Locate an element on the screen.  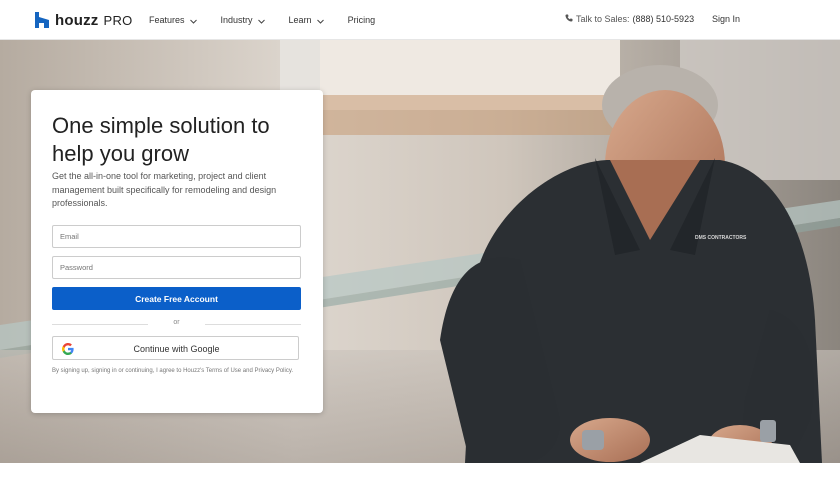
houzz-logo-icon is located at coordinates (42, 20).